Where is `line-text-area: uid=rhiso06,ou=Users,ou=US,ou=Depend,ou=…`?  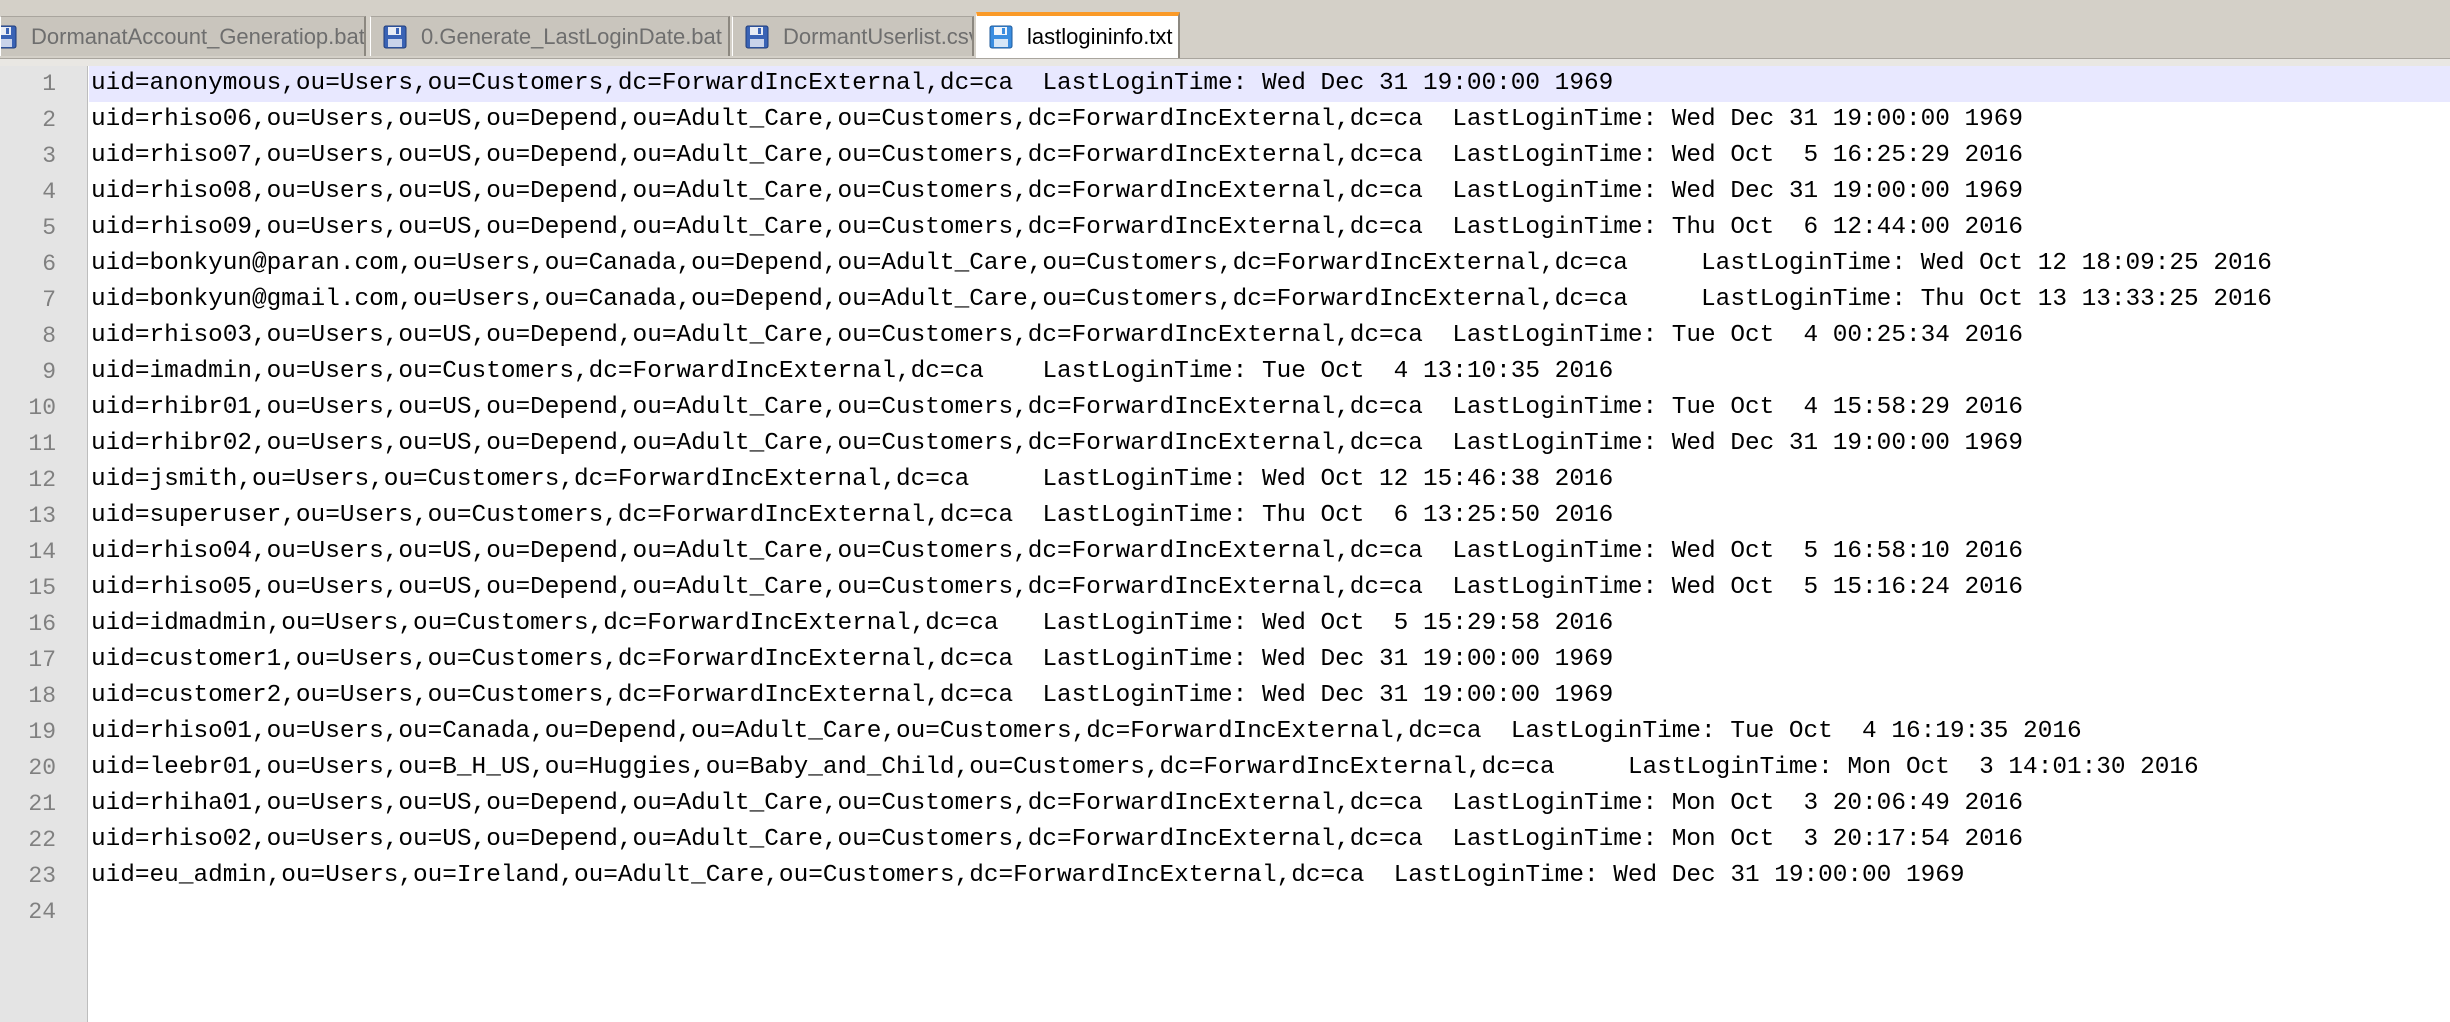
line-text-area: uid=rhiso06,ou=Users,ou=US,ou=Depend,ou=… is located at coordinates (1269, 120).